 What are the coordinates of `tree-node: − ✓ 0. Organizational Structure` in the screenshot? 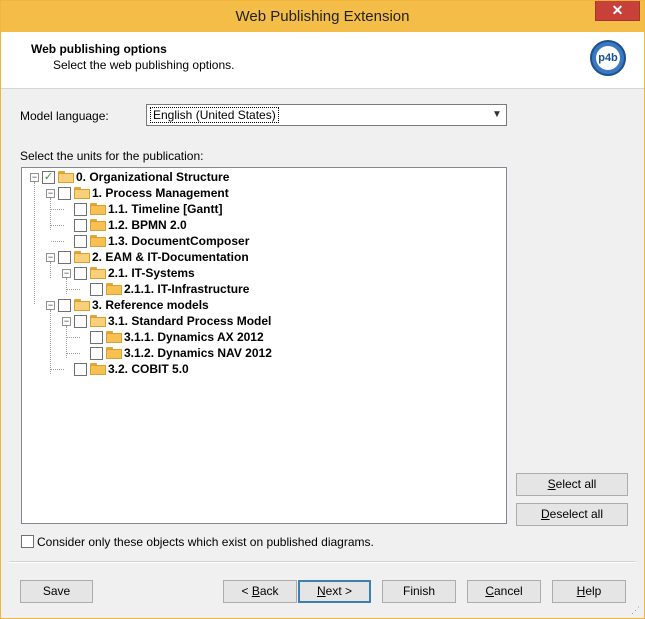 It's located at (262, 177).